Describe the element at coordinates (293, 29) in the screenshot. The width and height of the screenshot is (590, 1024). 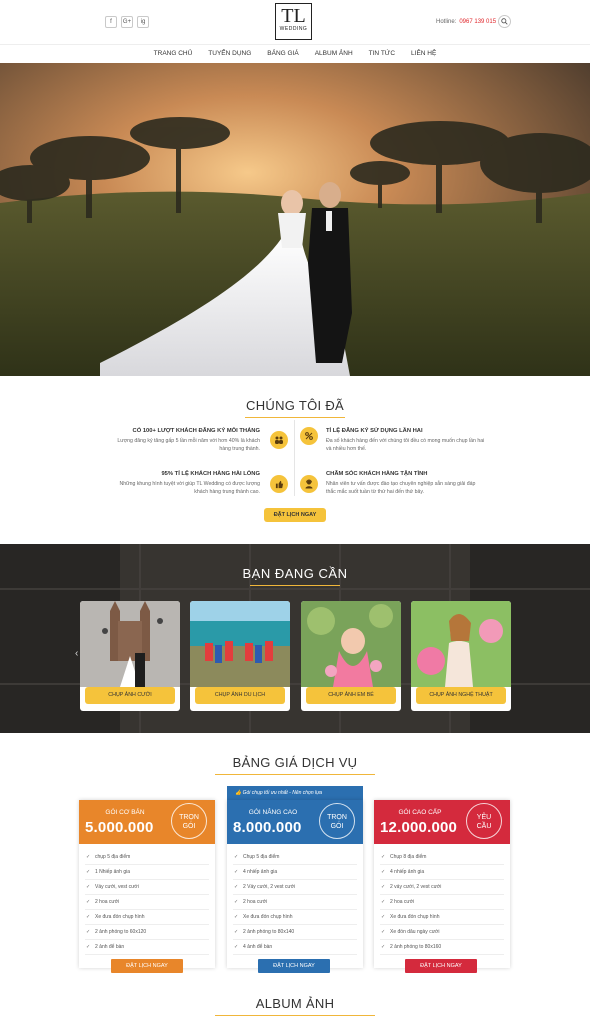
I see `logo-sub-text: WEDDING` at that location.